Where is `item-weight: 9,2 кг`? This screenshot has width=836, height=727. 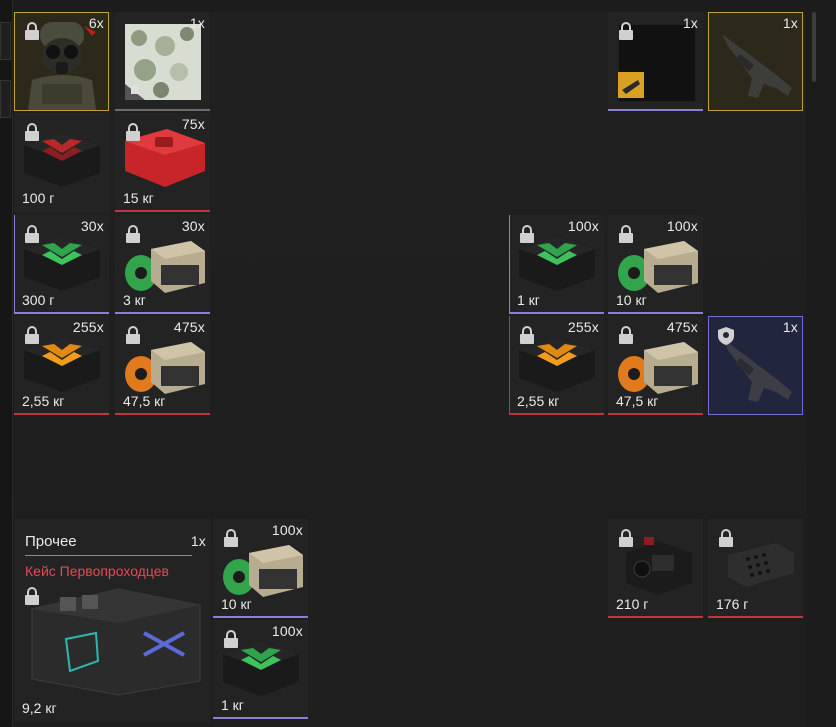
item-weight: 9,2 кг is located at coordinates (39, 708).